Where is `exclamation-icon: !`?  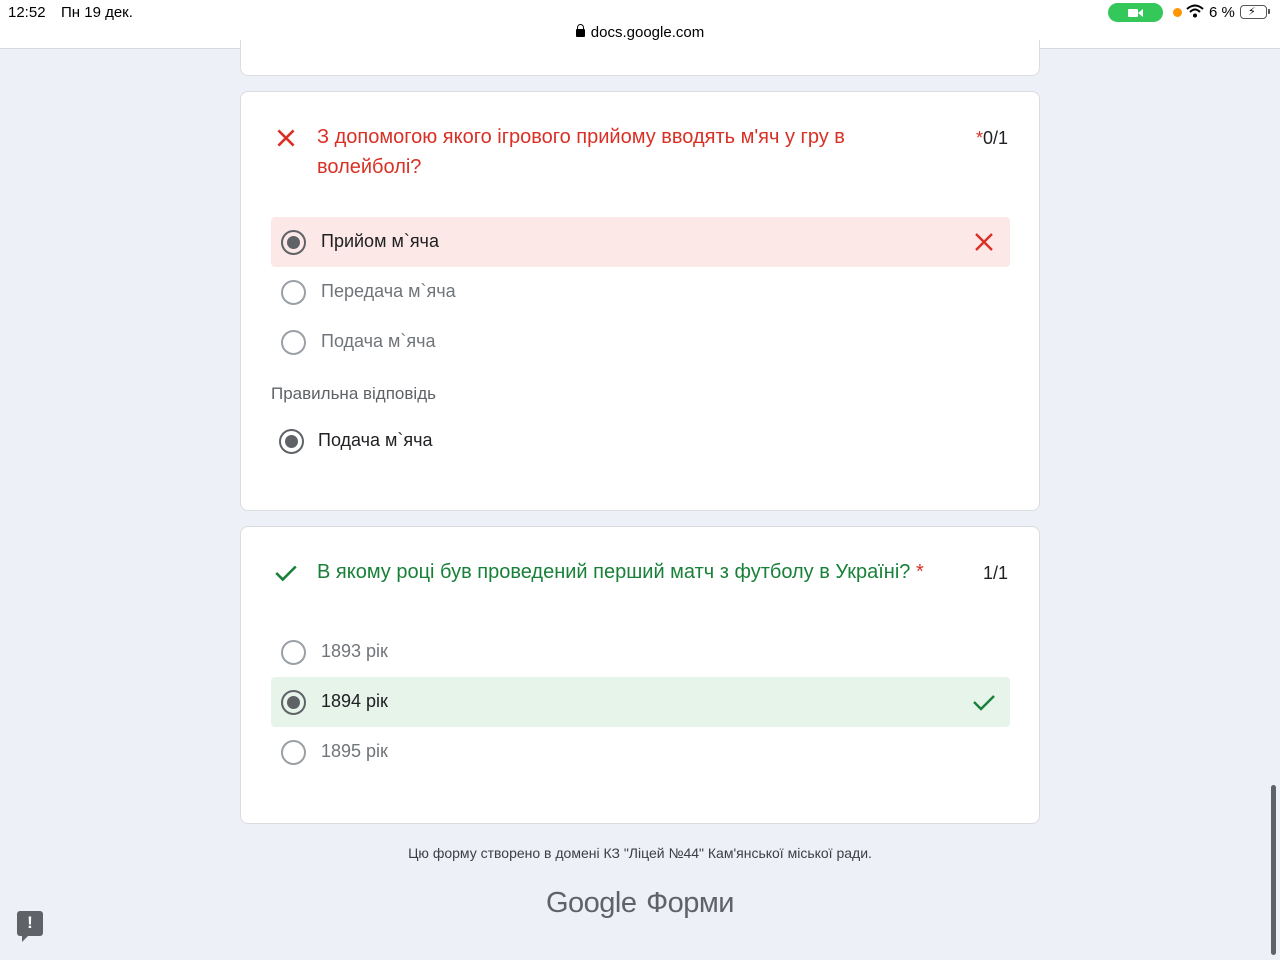 exclamation-icon: ! is located at coordinates (30, 922).